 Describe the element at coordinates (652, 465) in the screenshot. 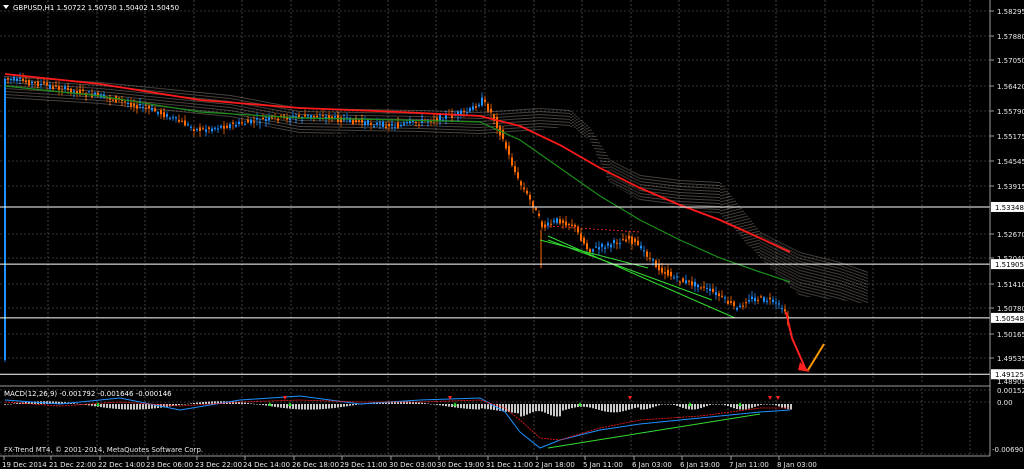

I see `time-tick-label: 6 Jan 03:00` at that location.